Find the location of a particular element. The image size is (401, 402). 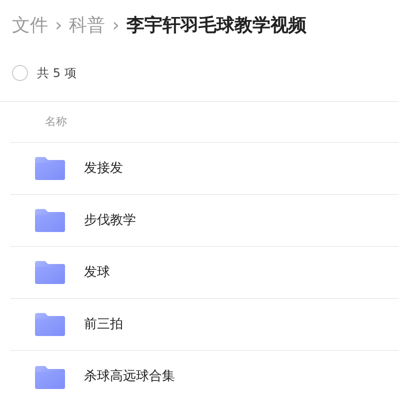

select-all-checkbox is located at coordinates (20, 72).